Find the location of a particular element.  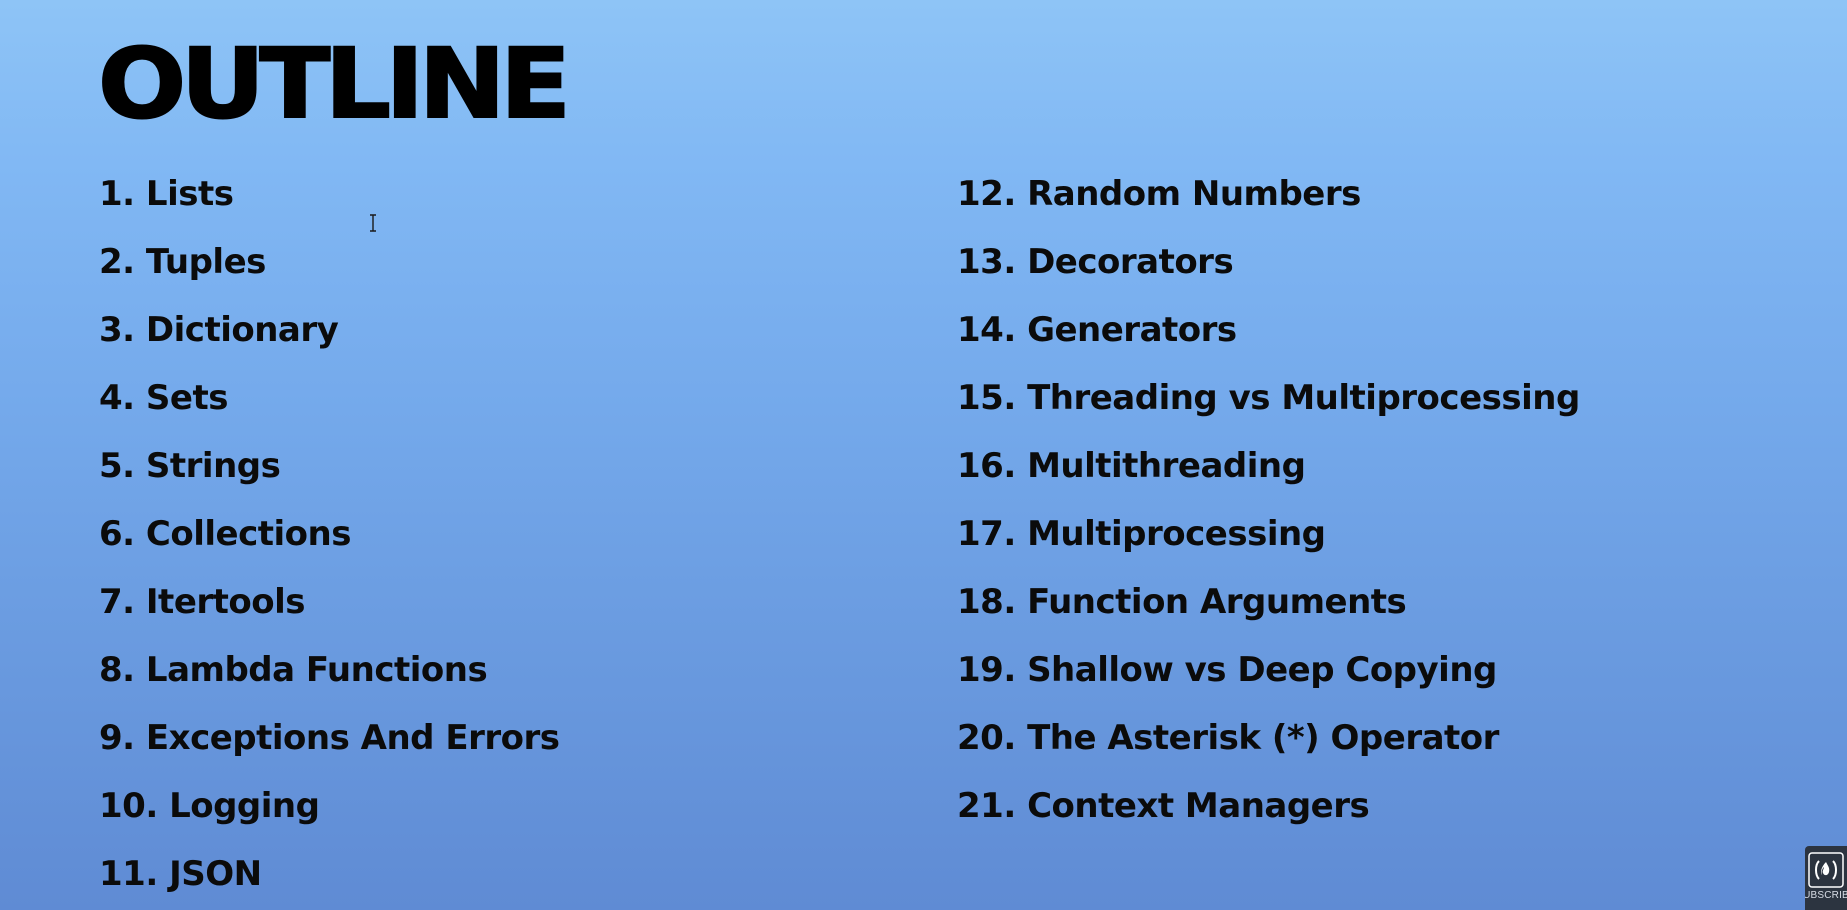

outline-item: 17. Multiprocessing is located at coordinates (1141, 534).